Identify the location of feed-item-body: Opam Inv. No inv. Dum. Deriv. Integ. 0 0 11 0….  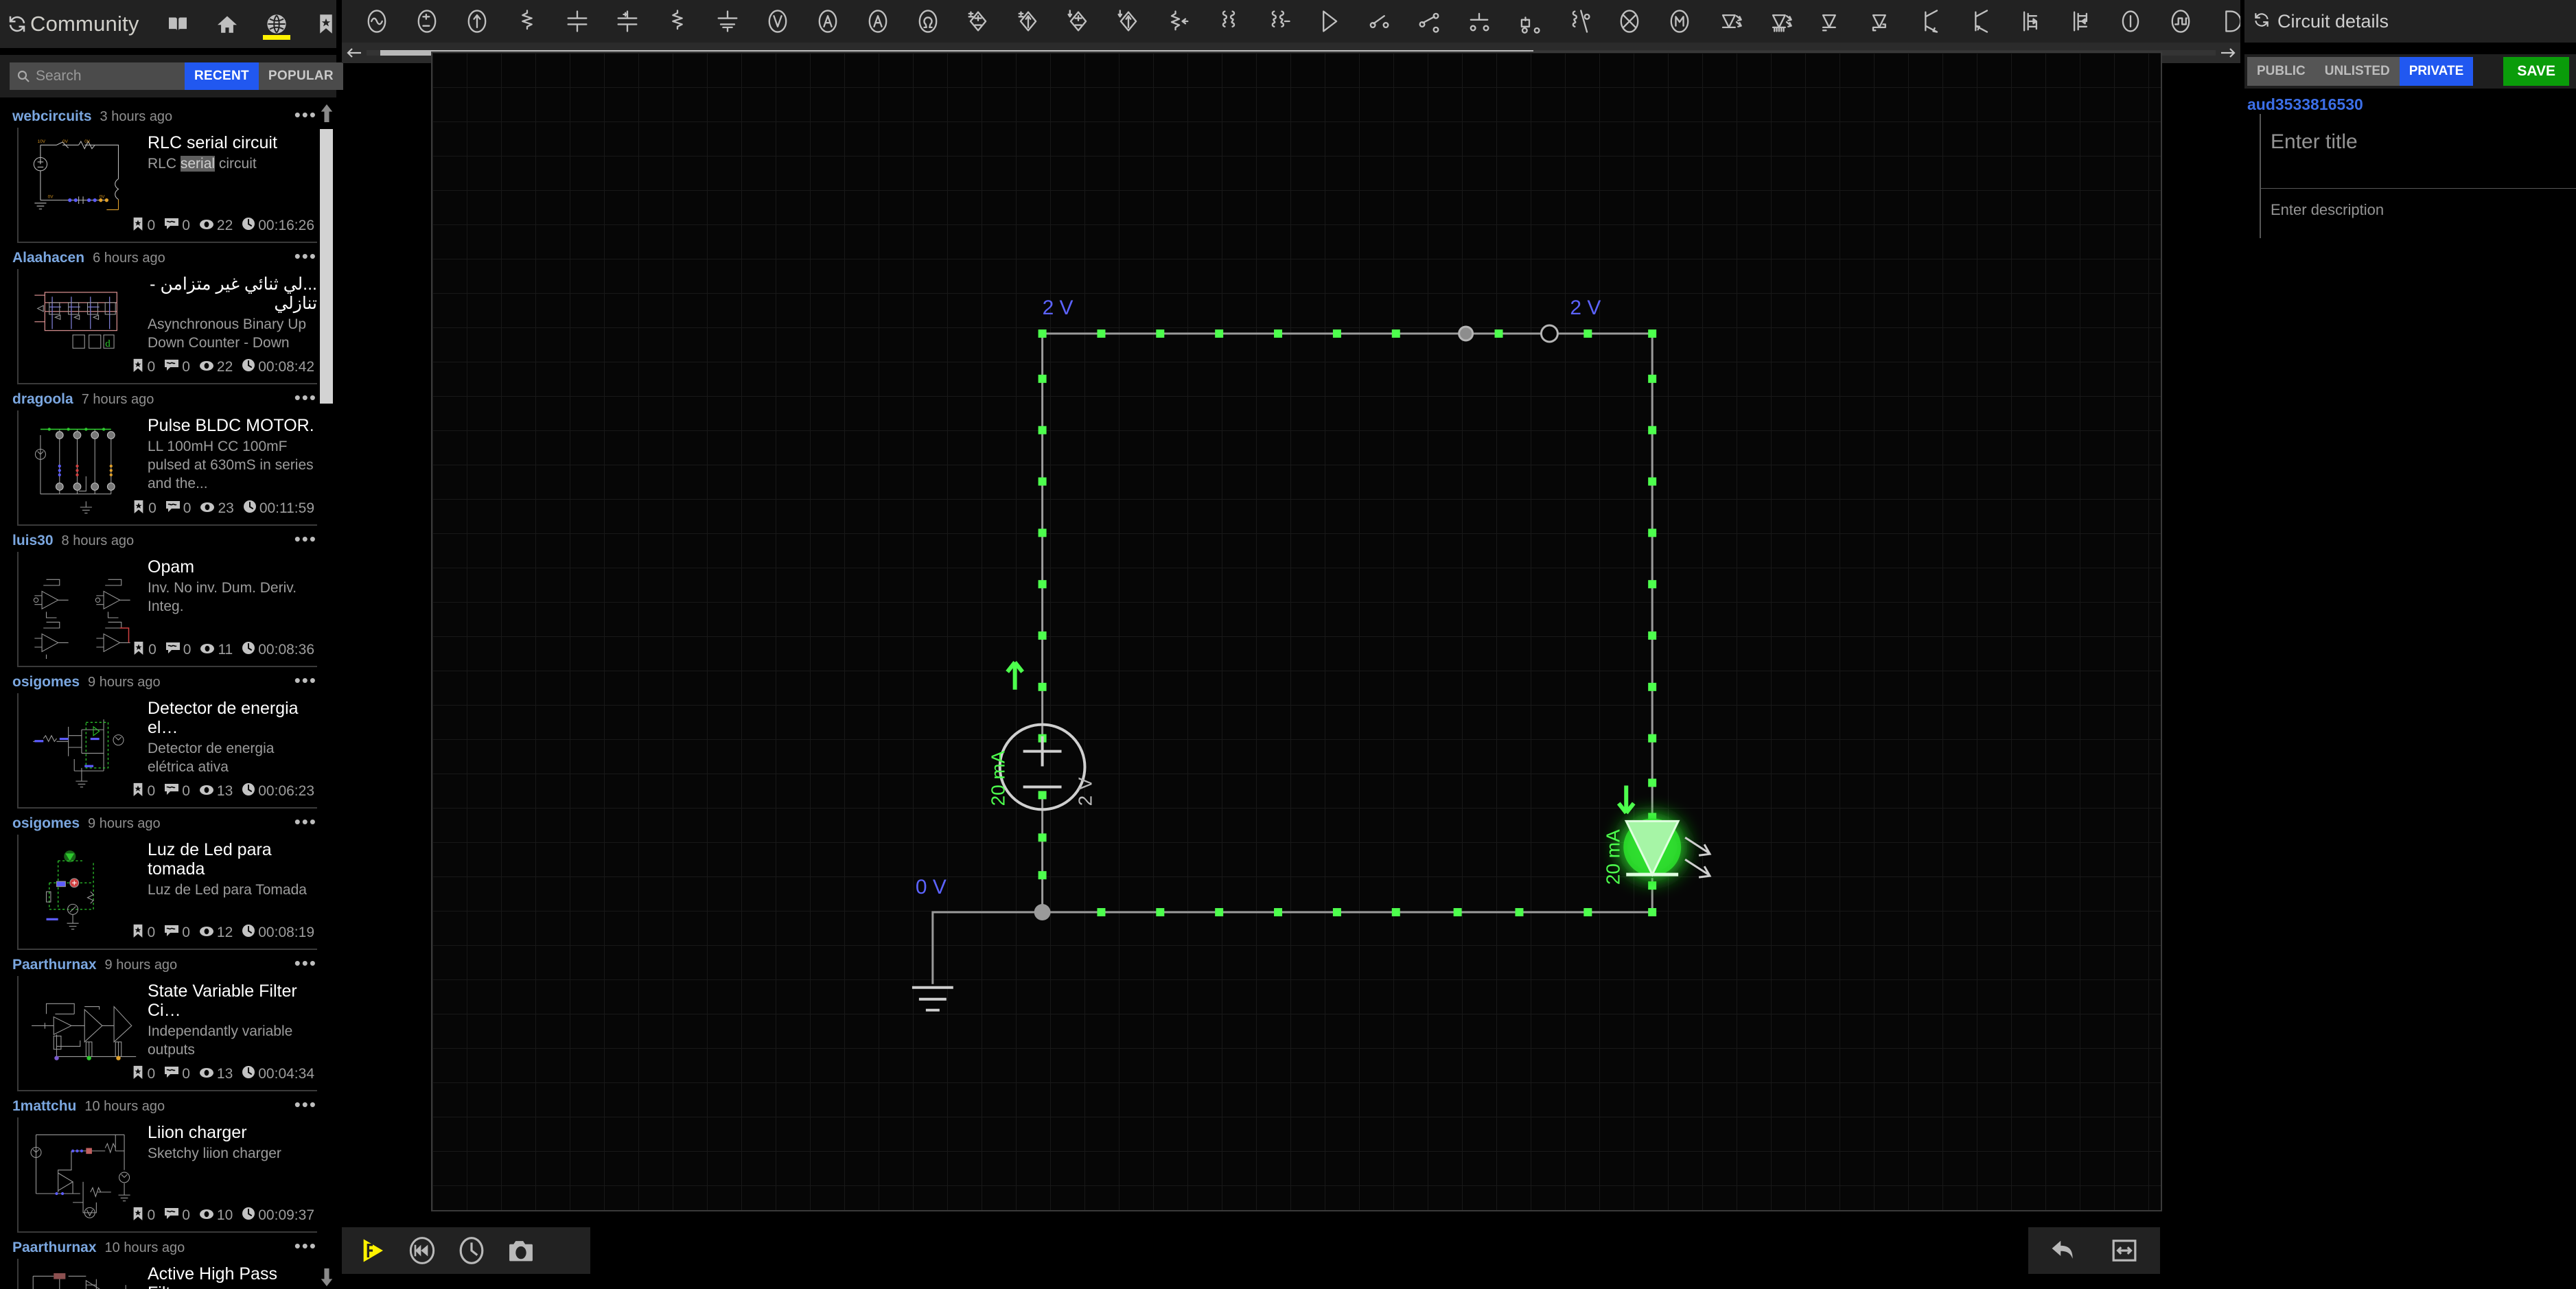
(167, 609).